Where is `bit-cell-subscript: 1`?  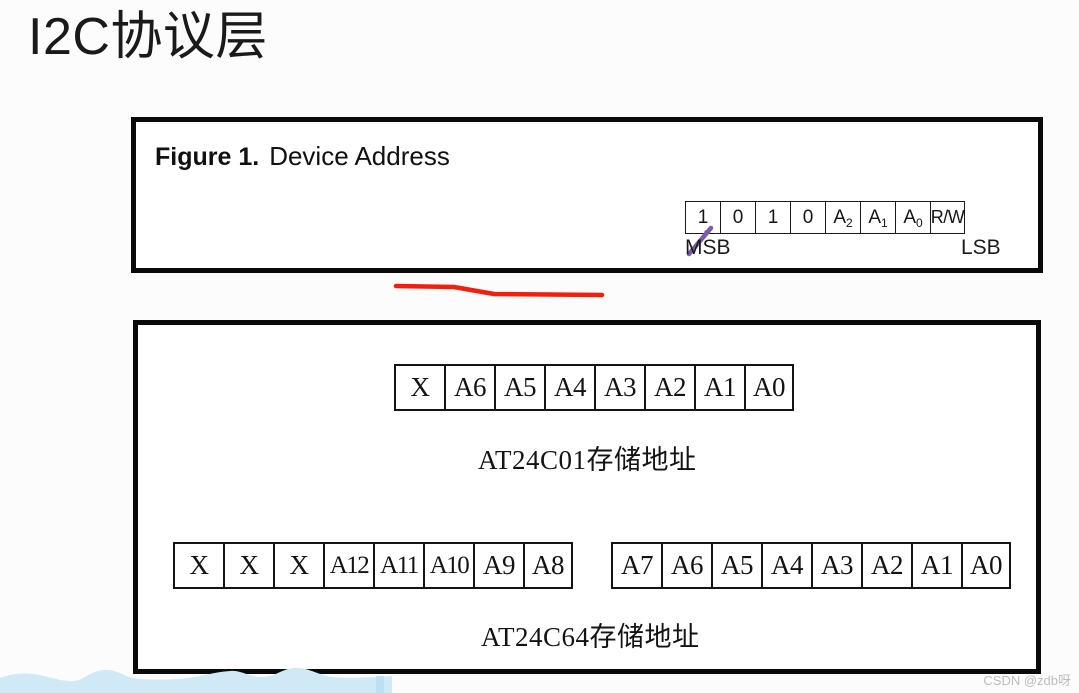 bit-cell-subscript: 1 is located at coordinates (884, 222).